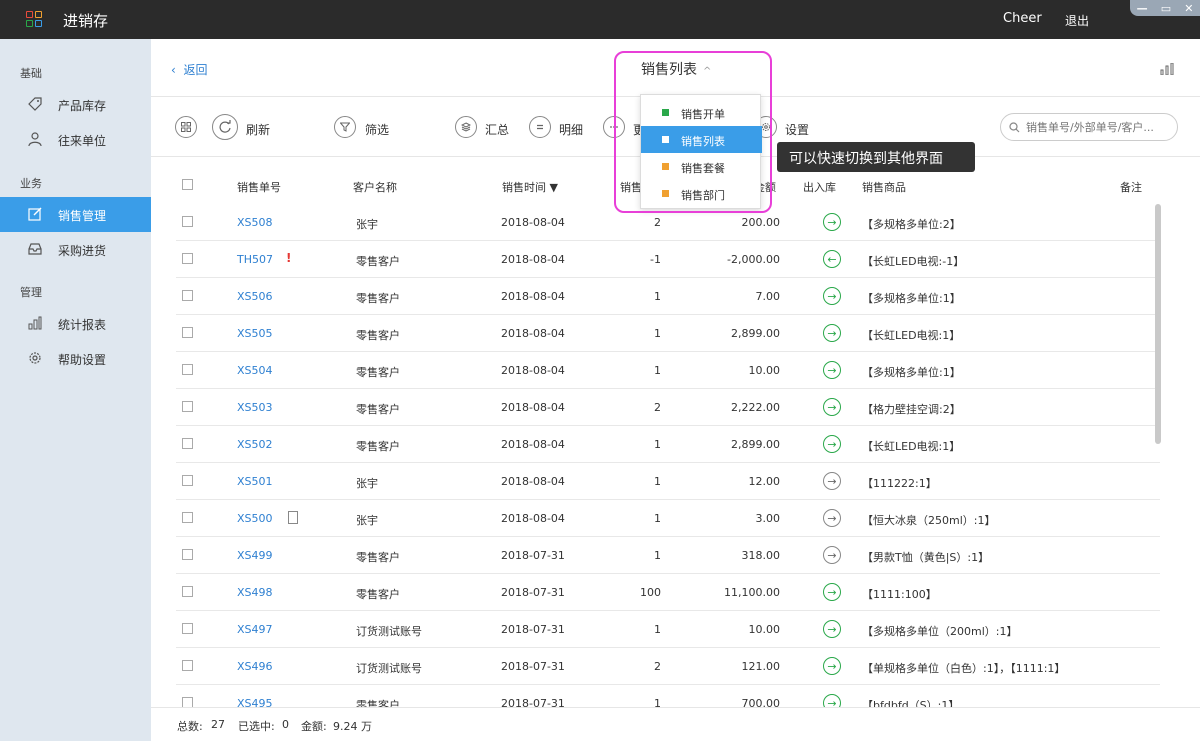 Image resolution: width=1200 pixels, height=741 pixels. Describe the element at coordinates (1022, 18) in the screenshot. I see `user-name: Cheer` at that location.